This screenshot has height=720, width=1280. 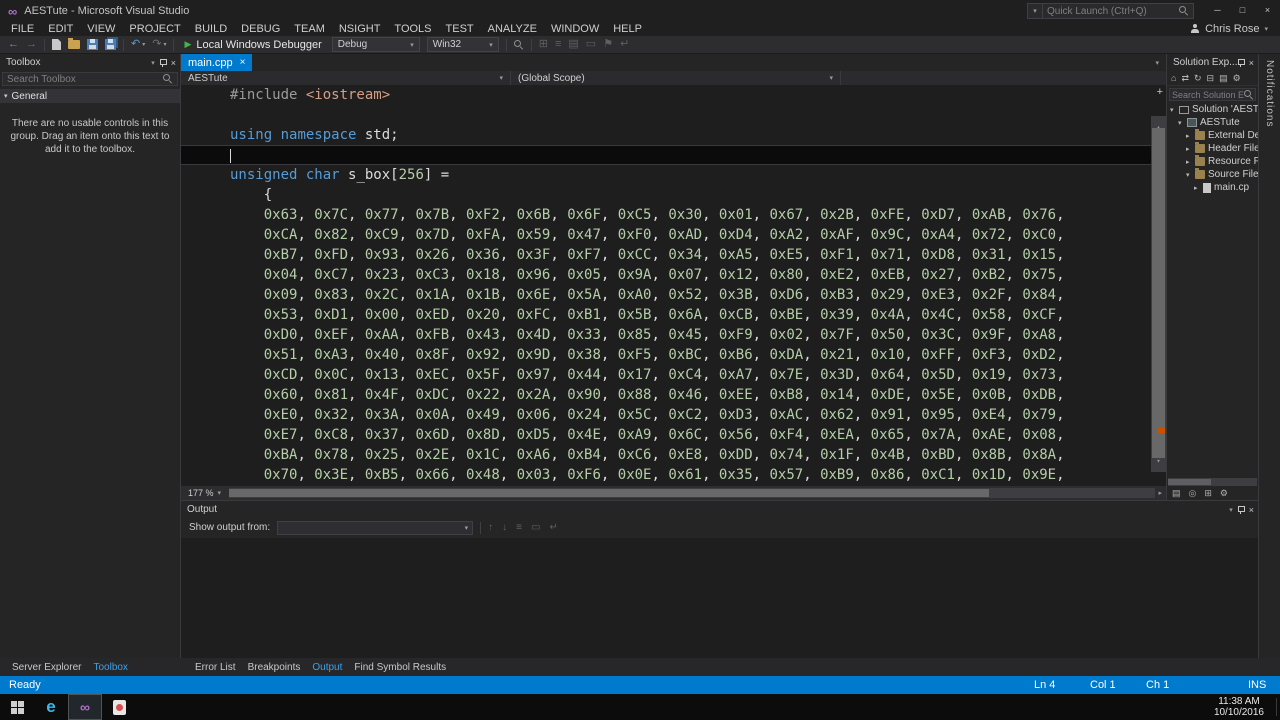 I want to click on start-debugging-button: ▶ Local Windows Debugger, so click(x=252, y=45).